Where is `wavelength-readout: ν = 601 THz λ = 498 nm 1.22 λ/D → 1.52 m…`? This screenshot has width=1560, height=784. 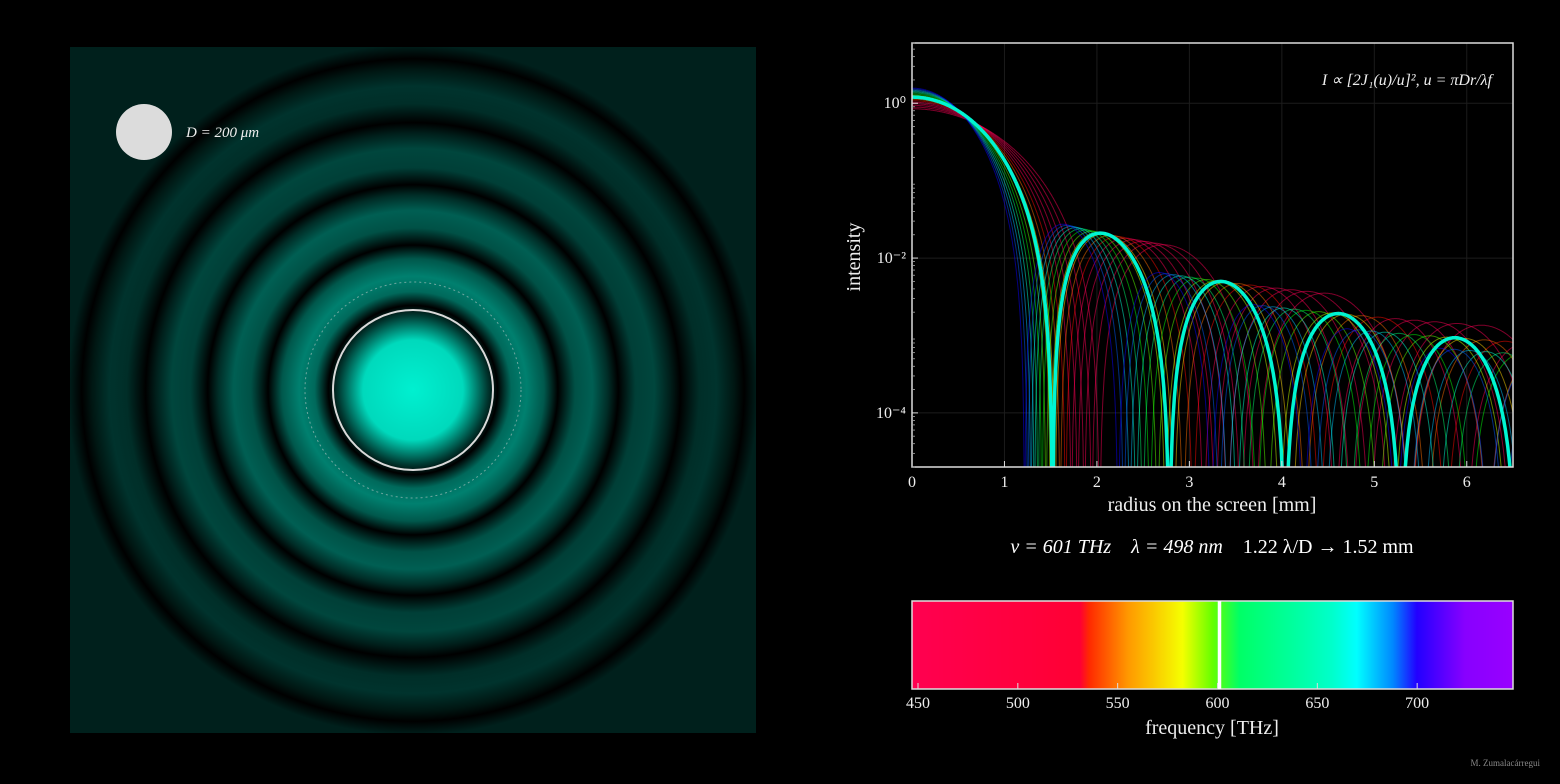
wavelength-readout: ν = 601 THz λ = 498 nm 1.22 λ/D → 1.52 m… is located at coordinates (1212, 547).